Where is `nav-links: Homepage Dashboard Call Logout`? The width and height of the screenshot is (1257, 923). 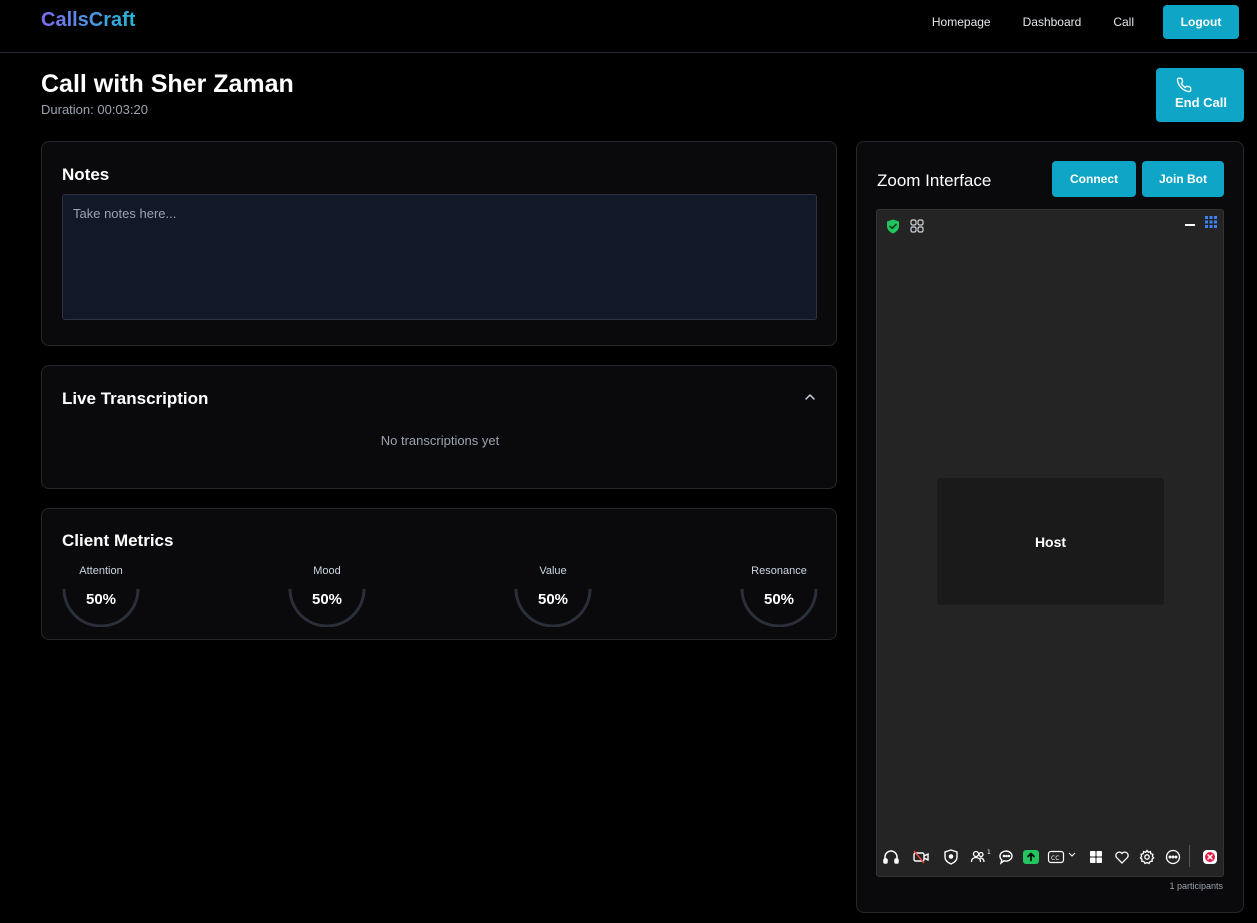
nav-links: Homepage Dashboard Call Logout is located at coordinates (1085, 22).